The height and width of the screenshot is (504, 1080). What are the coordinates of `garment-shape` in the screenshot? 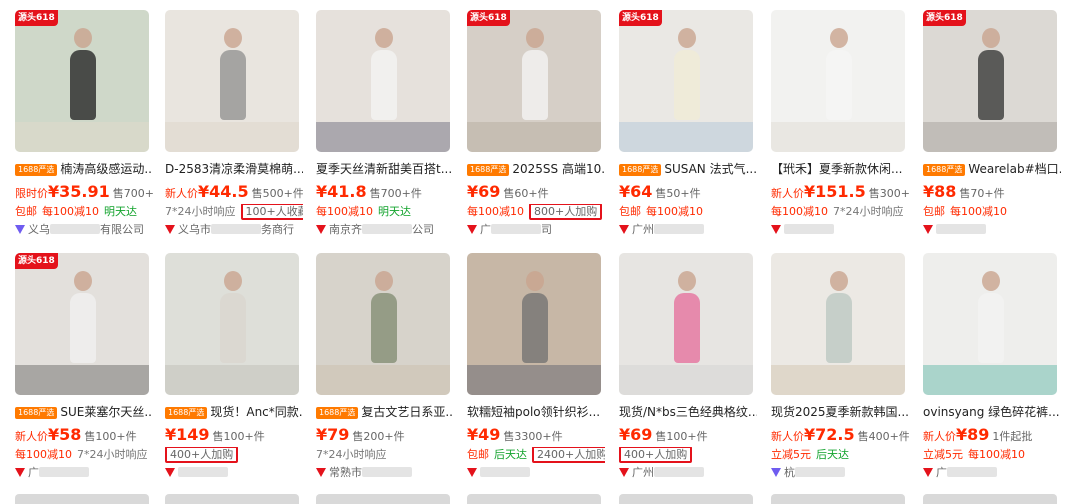 It's located at (233, 328).